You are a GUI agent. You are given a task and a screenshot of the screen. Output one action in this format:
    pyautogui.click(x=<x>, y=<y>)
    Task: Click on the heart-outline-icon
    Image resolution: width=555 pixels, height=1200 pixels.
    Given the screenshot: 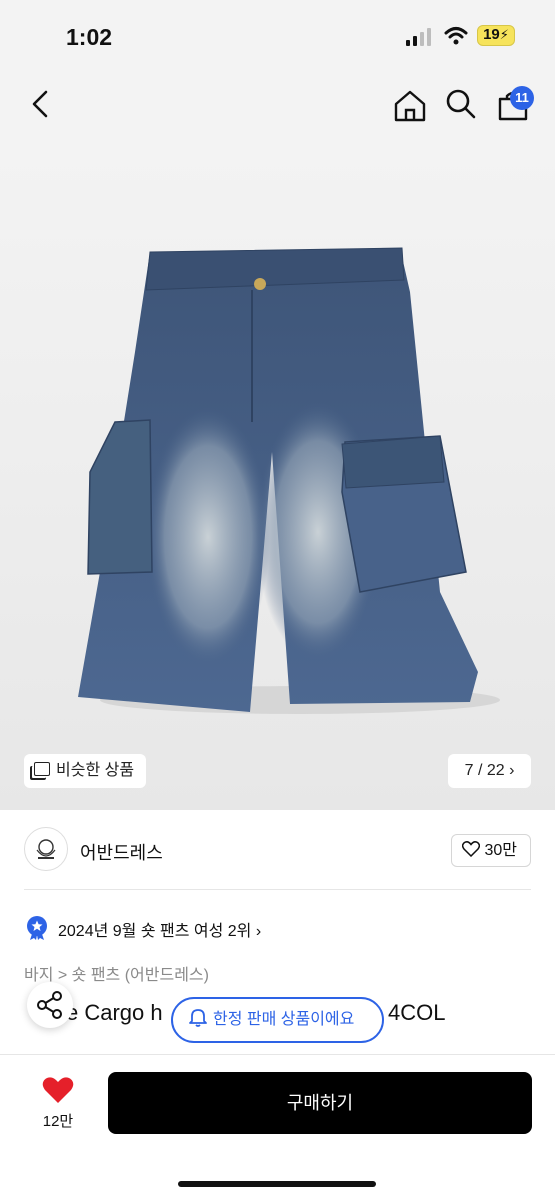 What is the action you would take?
    pyautogui.click(x=471, y=850)
    